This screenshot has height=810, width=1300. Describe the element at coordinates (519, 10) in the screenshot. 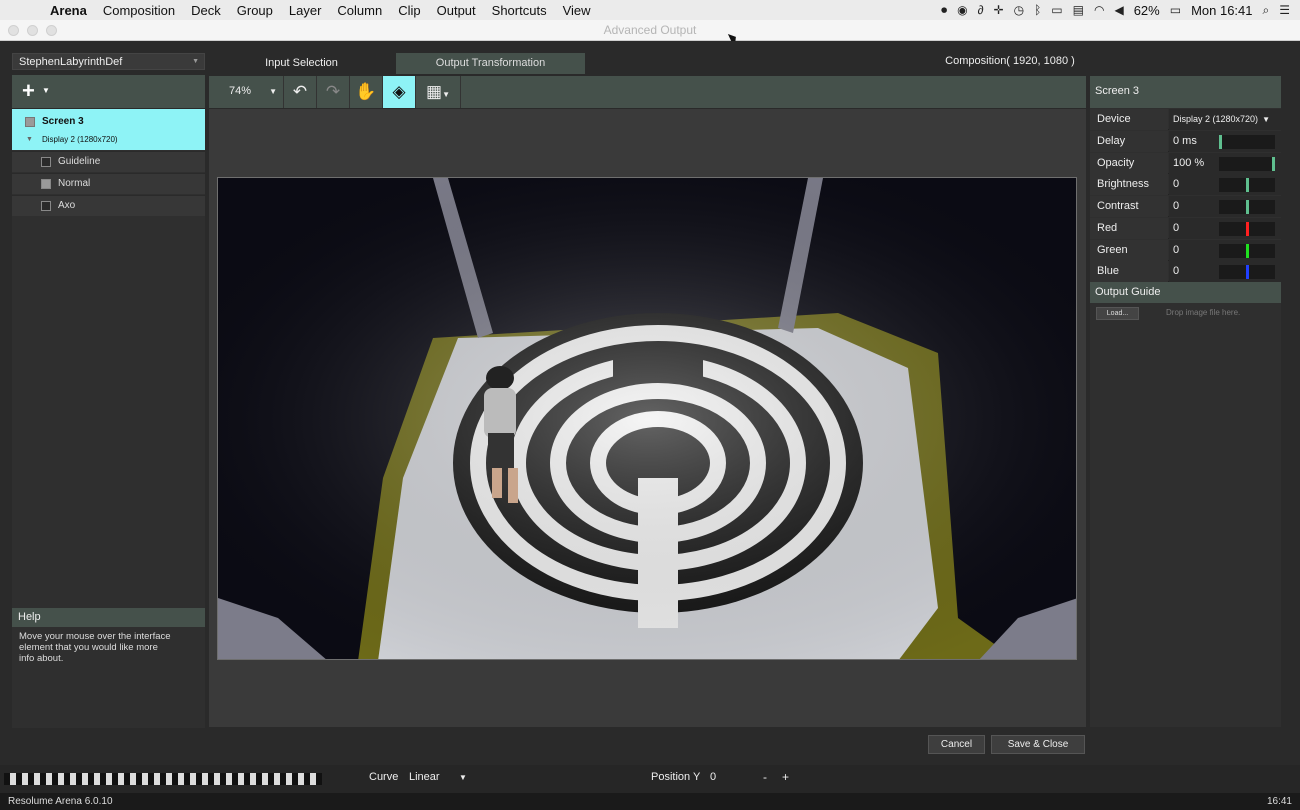

I see `menu-shortcuts: Shortcuts` at that location.